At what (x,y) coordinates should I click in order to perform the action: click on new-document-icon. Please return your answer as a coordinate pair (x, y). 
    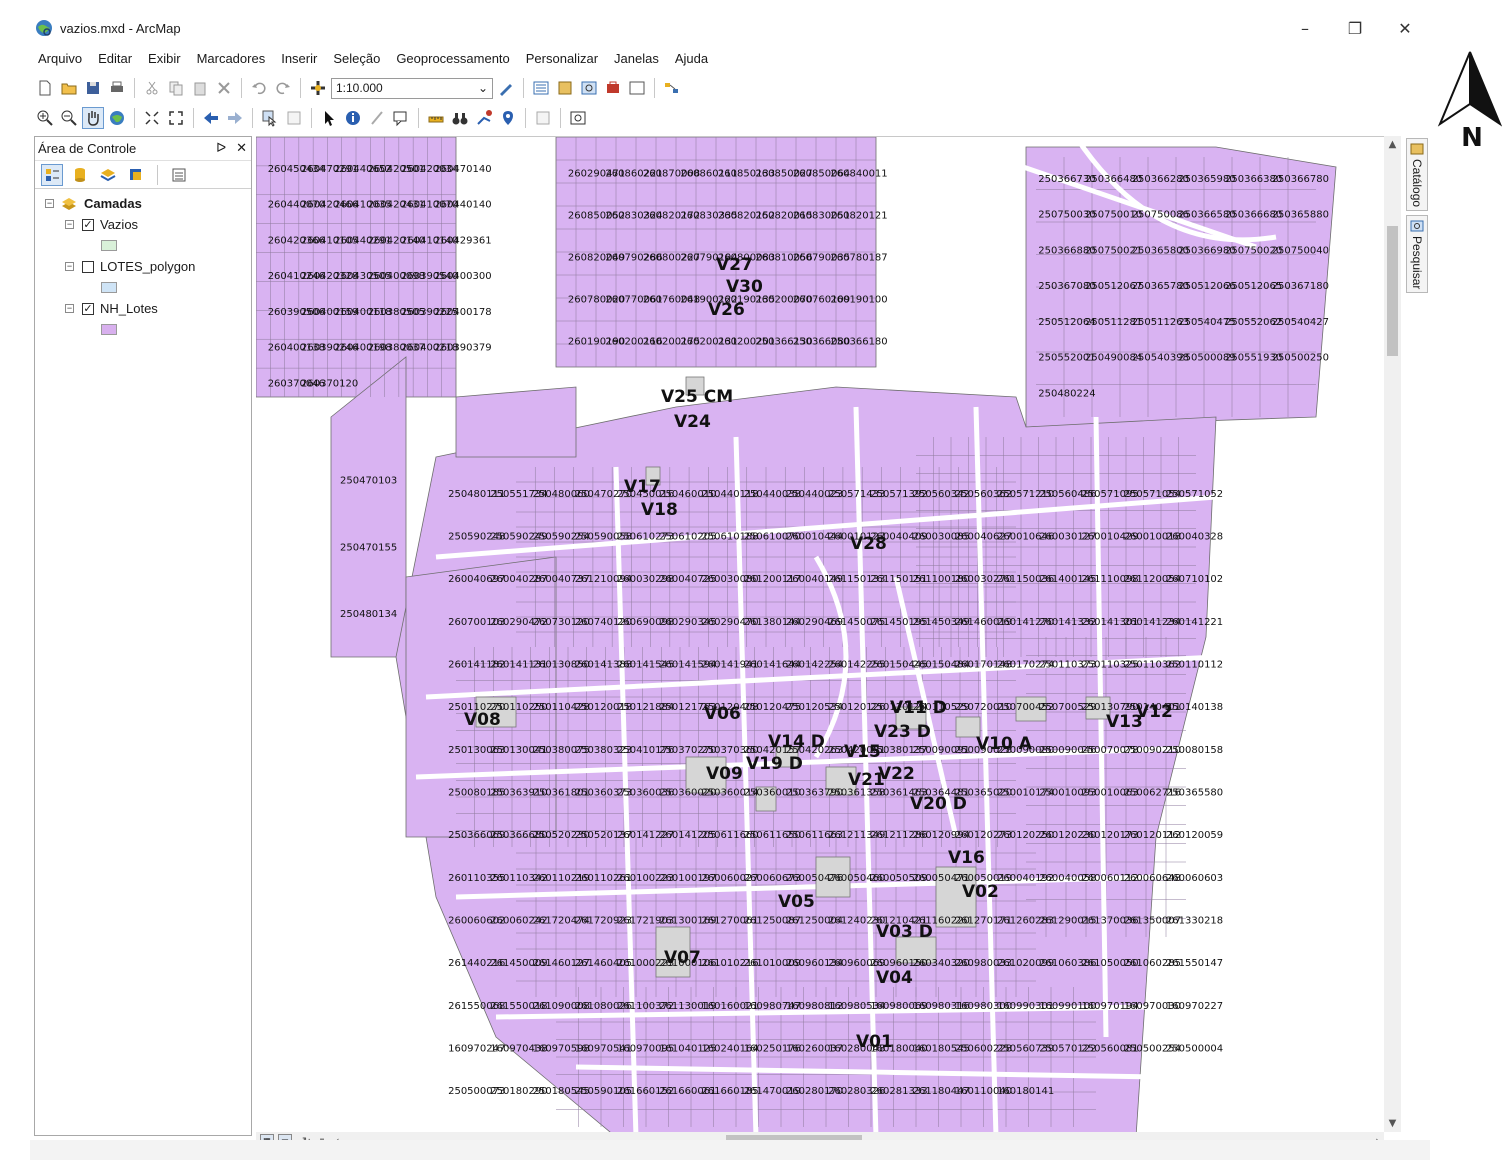
    Looking at the image, I should click on (45, 88).